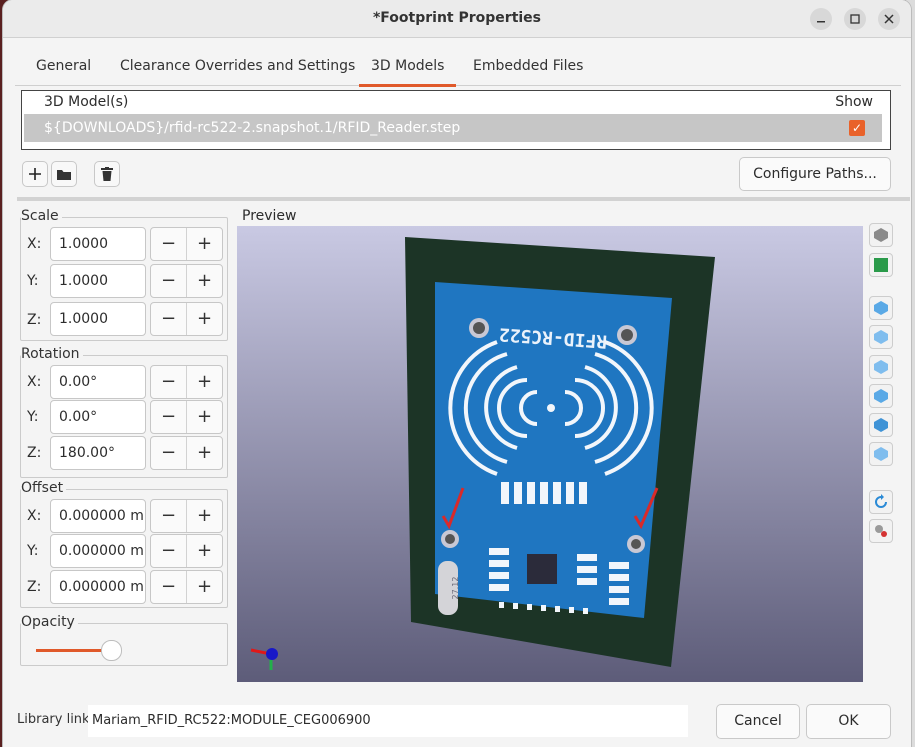 The width and height of the screenshot is (915, 747). What do you see at coordinates (848, 721) in the screenshot?
I see `ok-button: OK` at bounding box center [848, 721].